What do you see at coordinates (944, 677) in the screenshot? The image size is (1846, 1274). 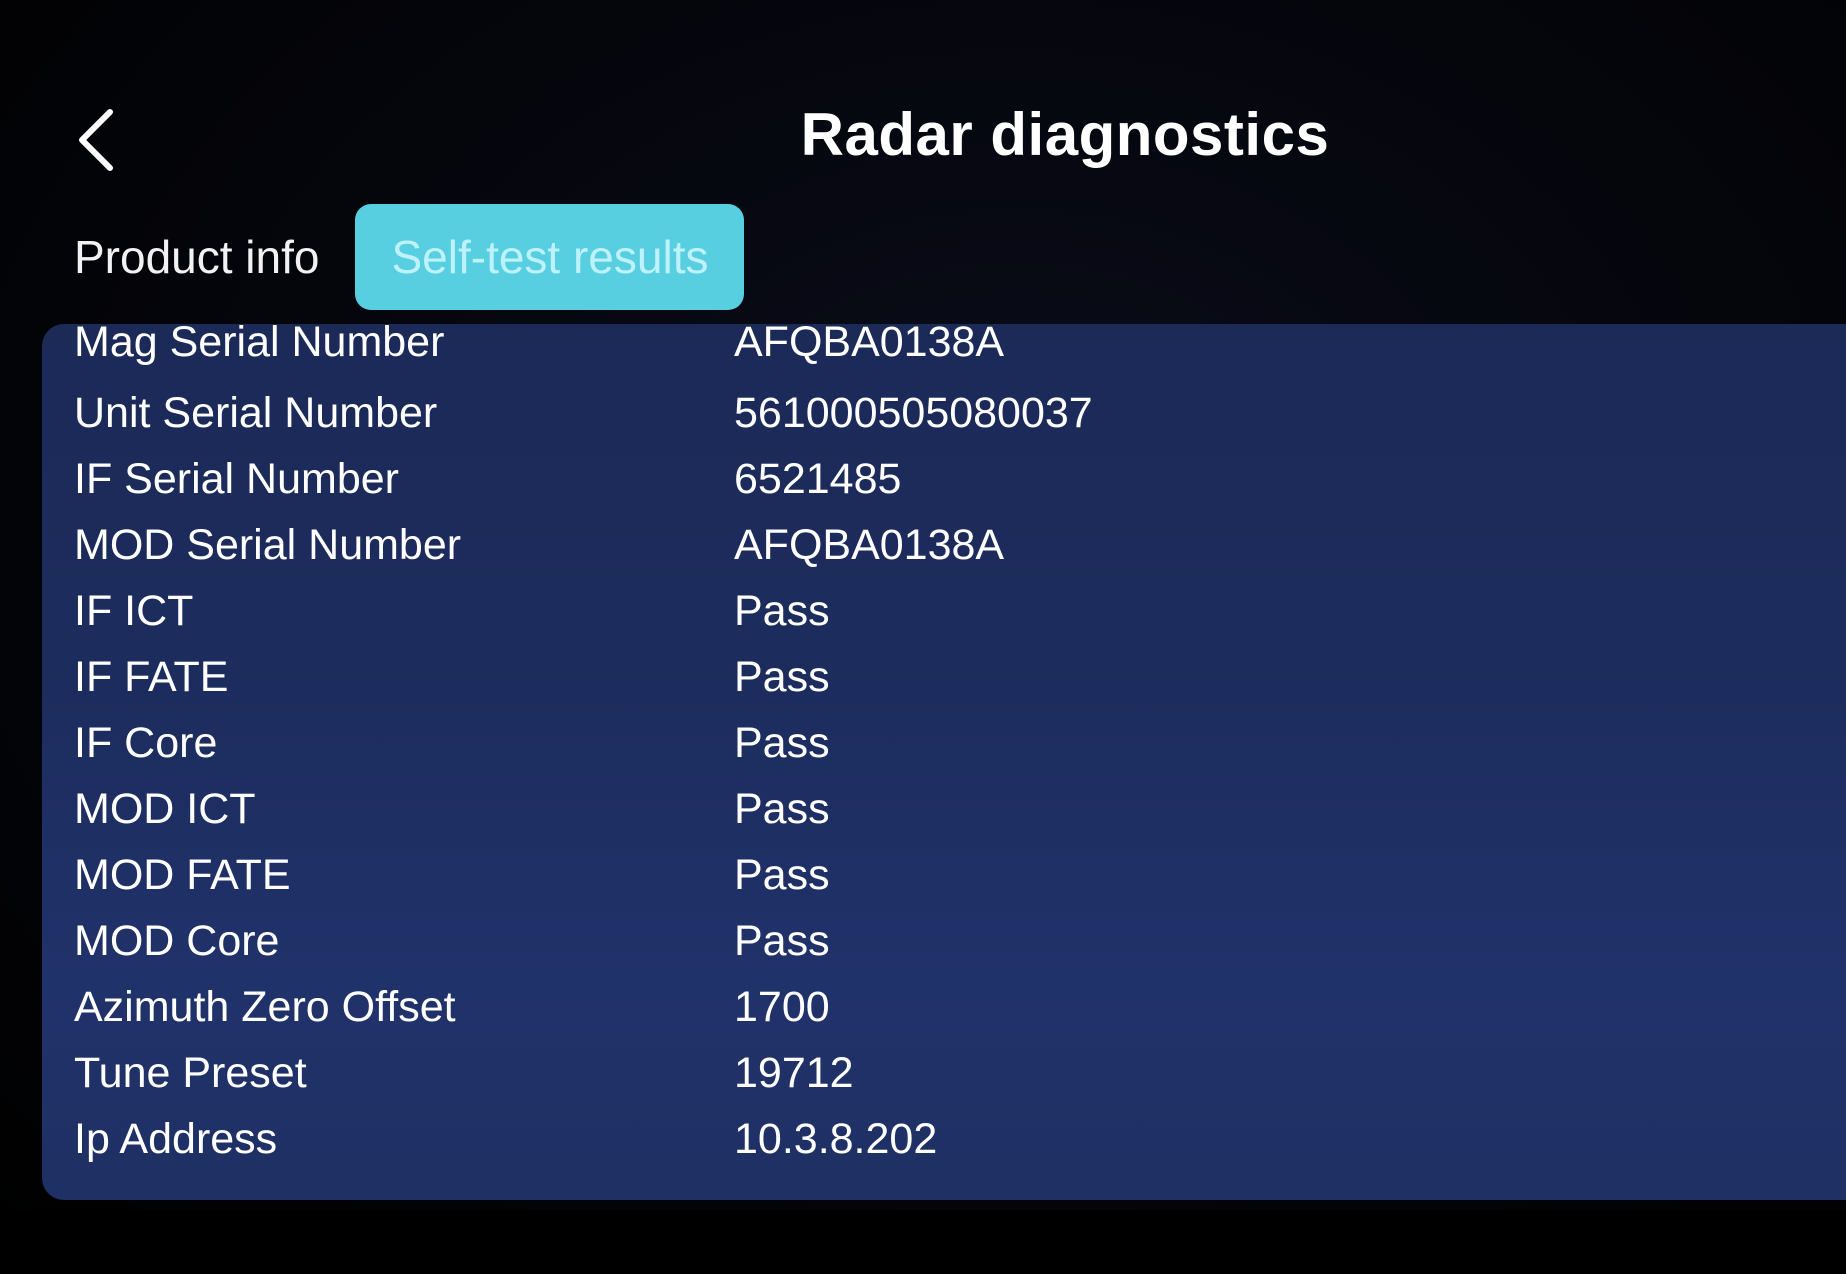 I see `list-item: IF FATE Pass` at bounding box center [944, 677].